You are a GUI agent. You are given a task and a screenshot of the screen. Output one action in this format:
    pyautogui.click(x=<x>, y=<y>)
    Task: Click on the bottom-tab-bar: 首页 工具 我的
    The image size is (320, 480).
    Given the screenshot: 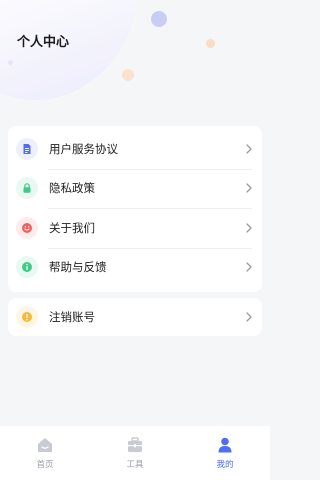 What is the action you would take?
    pyautogui.click(x=135, y=453)
    